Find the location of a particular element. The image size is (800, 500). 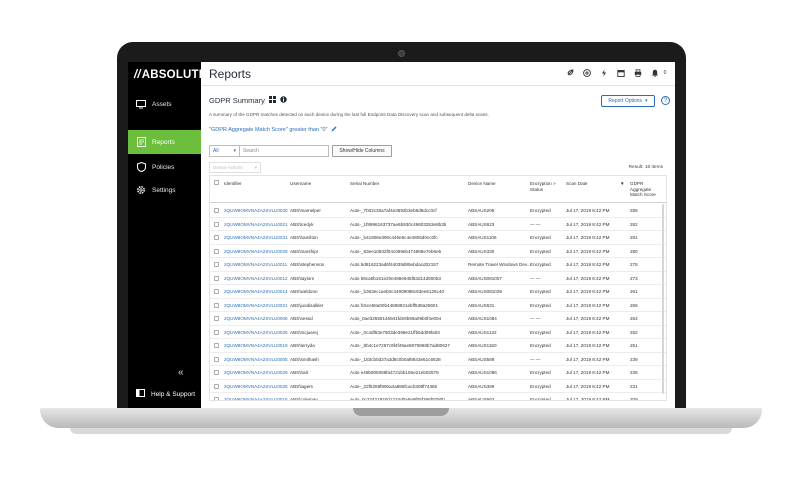

column-header-username: Username is located at coordinates (300, 184).